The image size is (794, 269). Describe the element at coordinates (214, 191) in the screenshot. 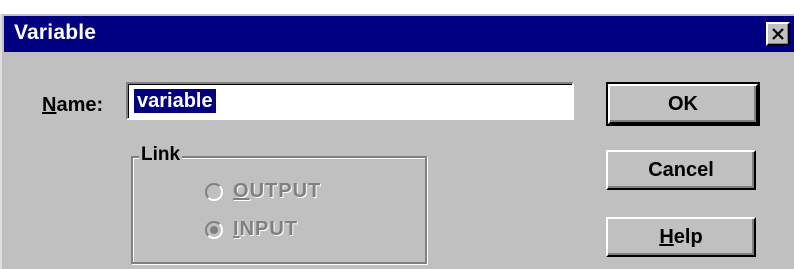

I see `radio-output-circle` at that location.